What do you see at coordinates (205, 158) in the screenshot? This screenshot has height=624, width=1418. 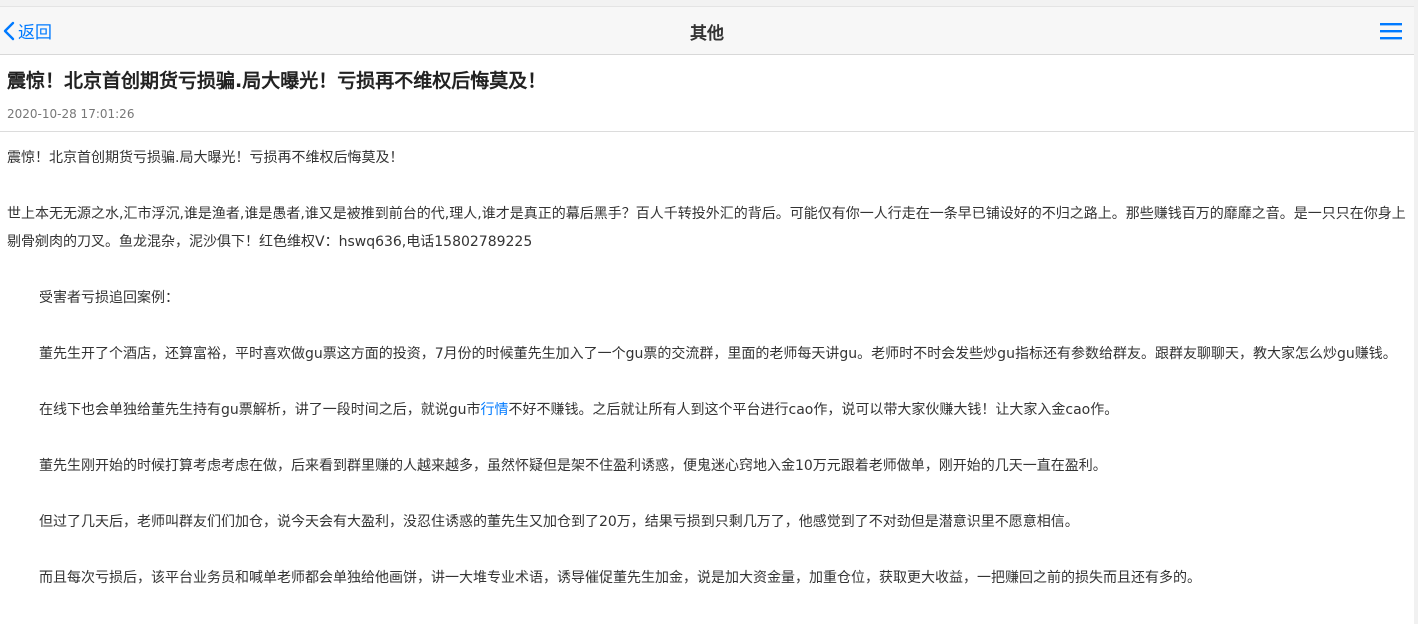 I see `paragraph-1: 震惊！北京首创期货亏损骗.局大曝光！亏损再不维权后悔莫及！` at bounding box center [205, 158].